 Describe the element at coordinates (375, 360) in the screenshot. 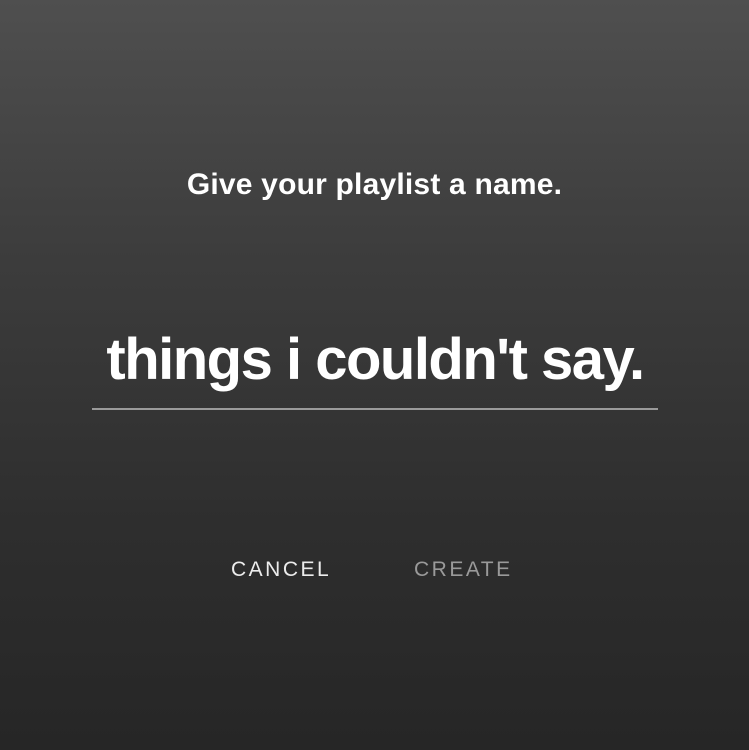

I see `playlist-name-input` at that location.